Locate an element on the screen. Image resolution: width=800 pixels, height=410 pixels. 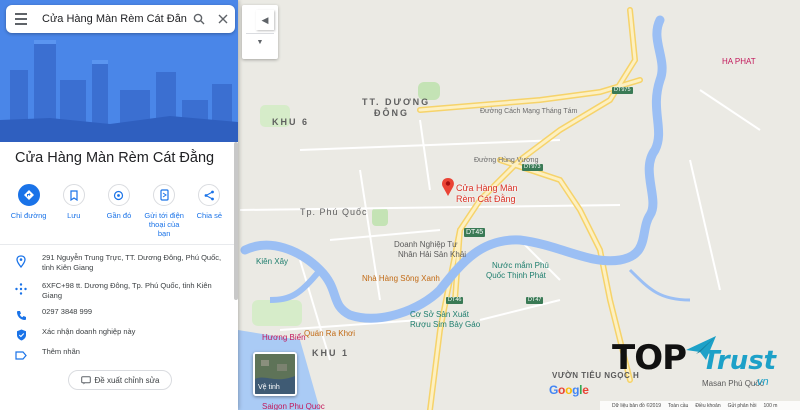
chevron-left-icon: ◀ is located at coordinates (265, 19).